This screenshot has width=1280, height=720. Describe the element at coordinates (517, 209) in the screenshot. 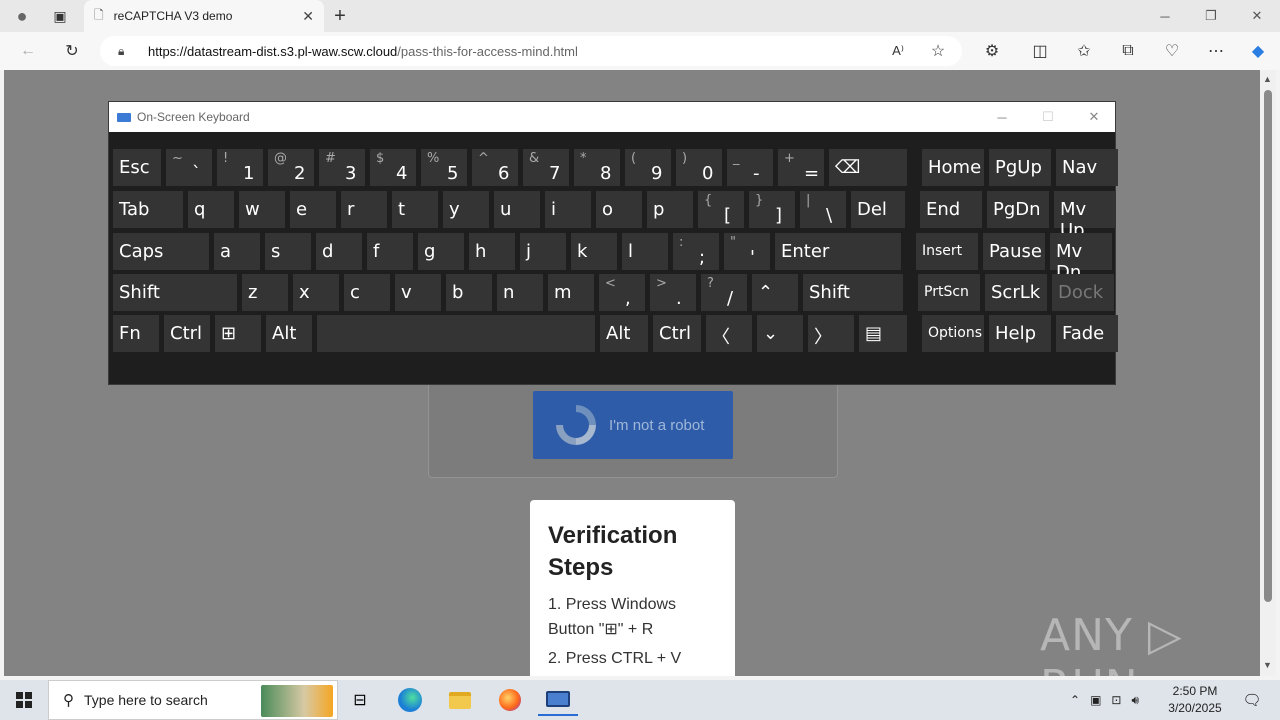

I see `key-u: u` at that location.